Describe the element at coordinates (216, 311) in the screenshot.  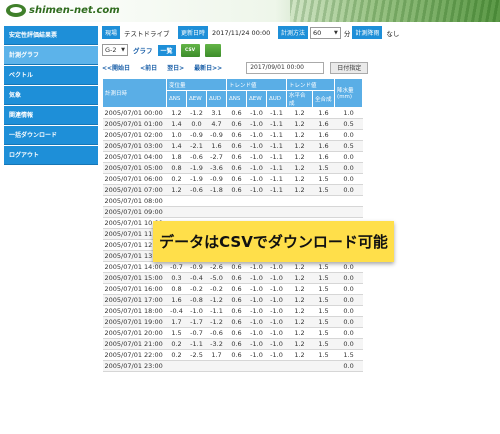
I see `table-cell: -1.1` at that location.